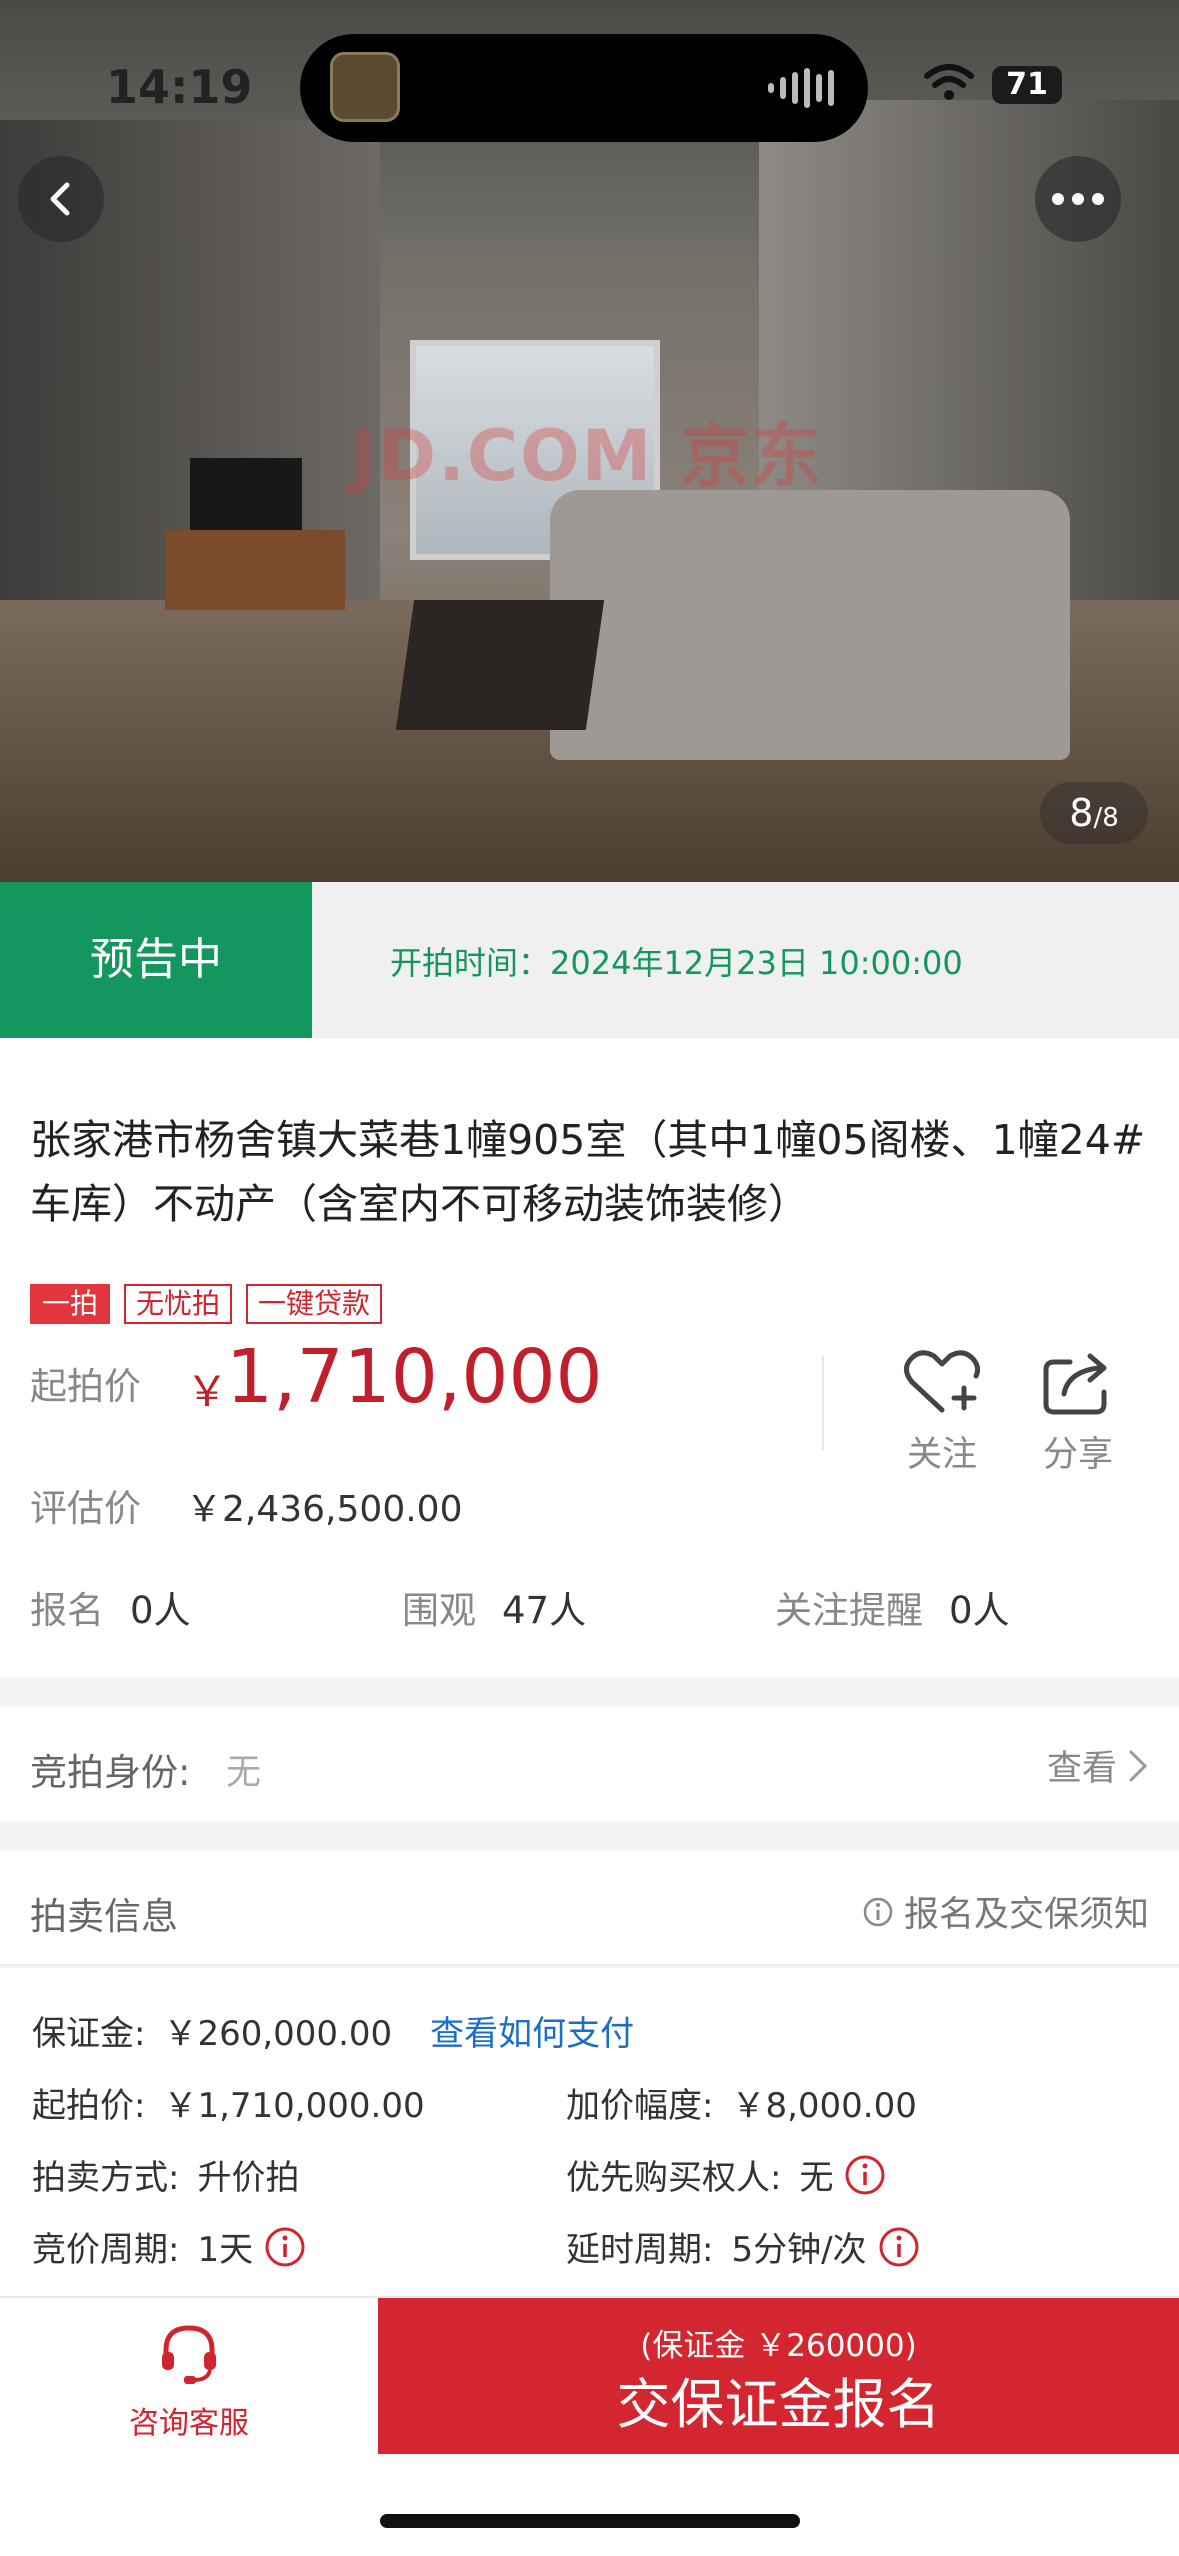 This screenshot has width=1179, height=2556. Describe the element at coordinates (799, 2250) in the screenshot. I see `delay-value: 5分钟/次` at that location.